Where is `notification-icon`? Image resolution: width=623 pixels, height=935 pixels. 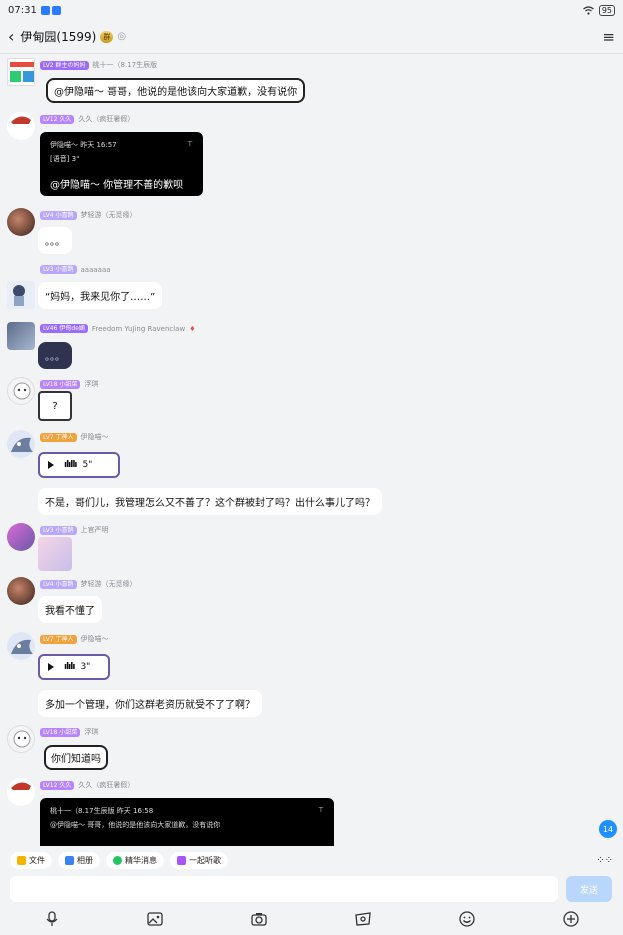 notification-icon is located at coordinates (56, 10).